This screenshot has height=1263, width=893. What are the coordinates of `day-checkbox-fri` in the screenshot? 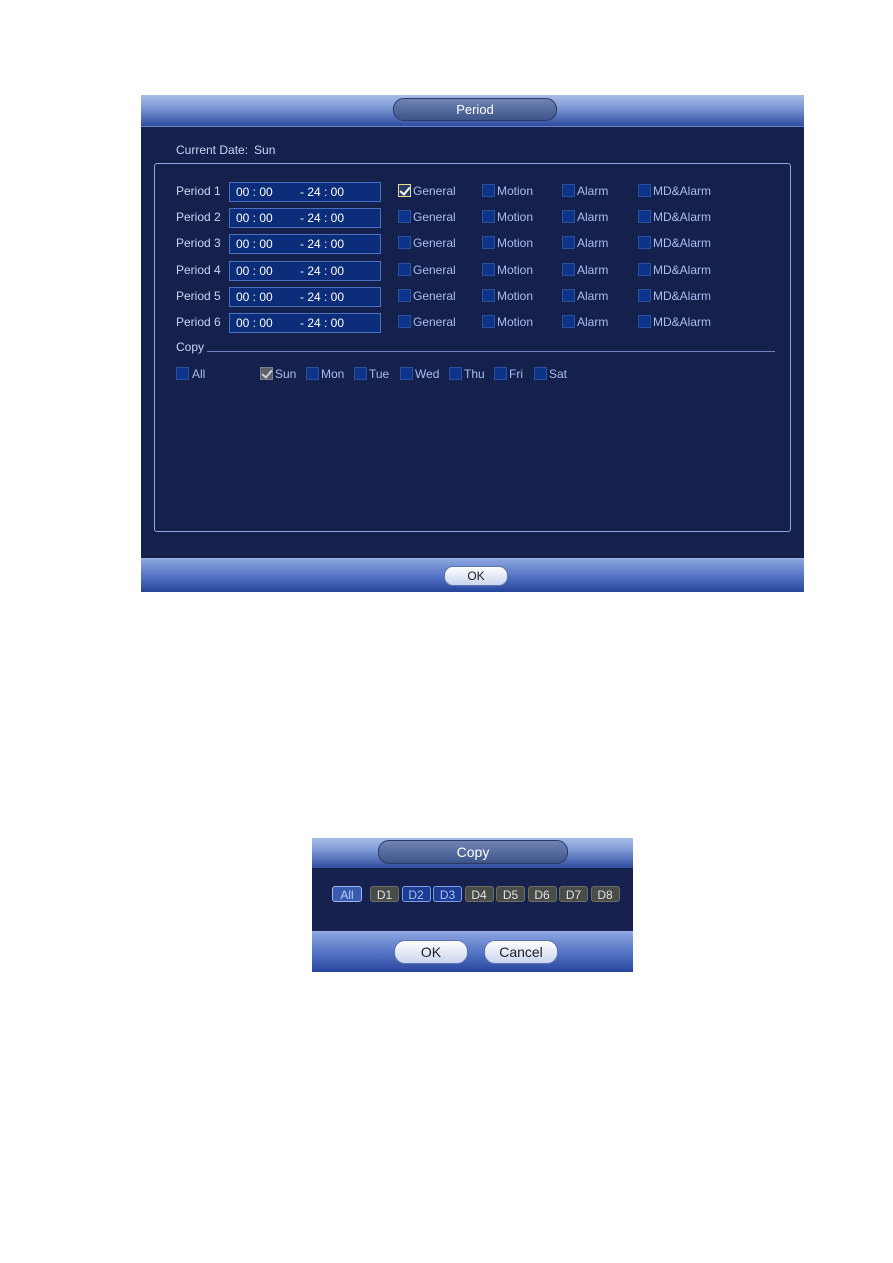 It's located at (500, 373).